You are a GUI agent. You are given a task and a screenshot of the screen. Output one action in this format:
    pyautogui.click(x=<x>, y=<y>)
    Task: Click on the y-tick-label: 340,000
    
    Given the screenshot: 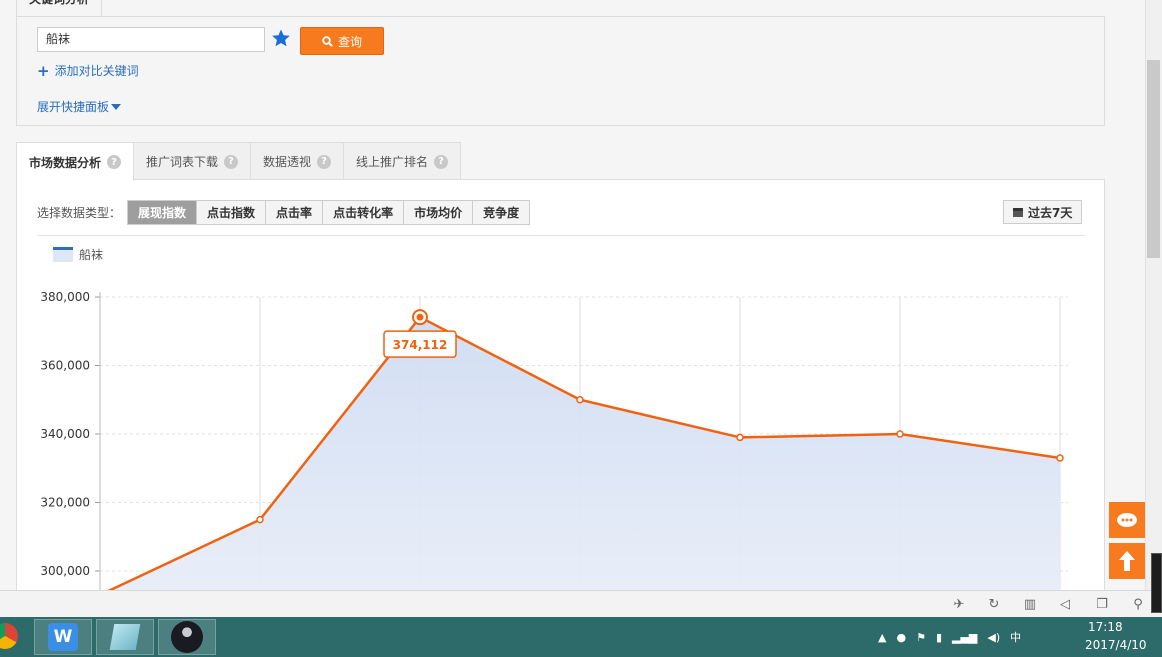 What is the action you would take?
    pyautogui.click(x=65, y=434)
    